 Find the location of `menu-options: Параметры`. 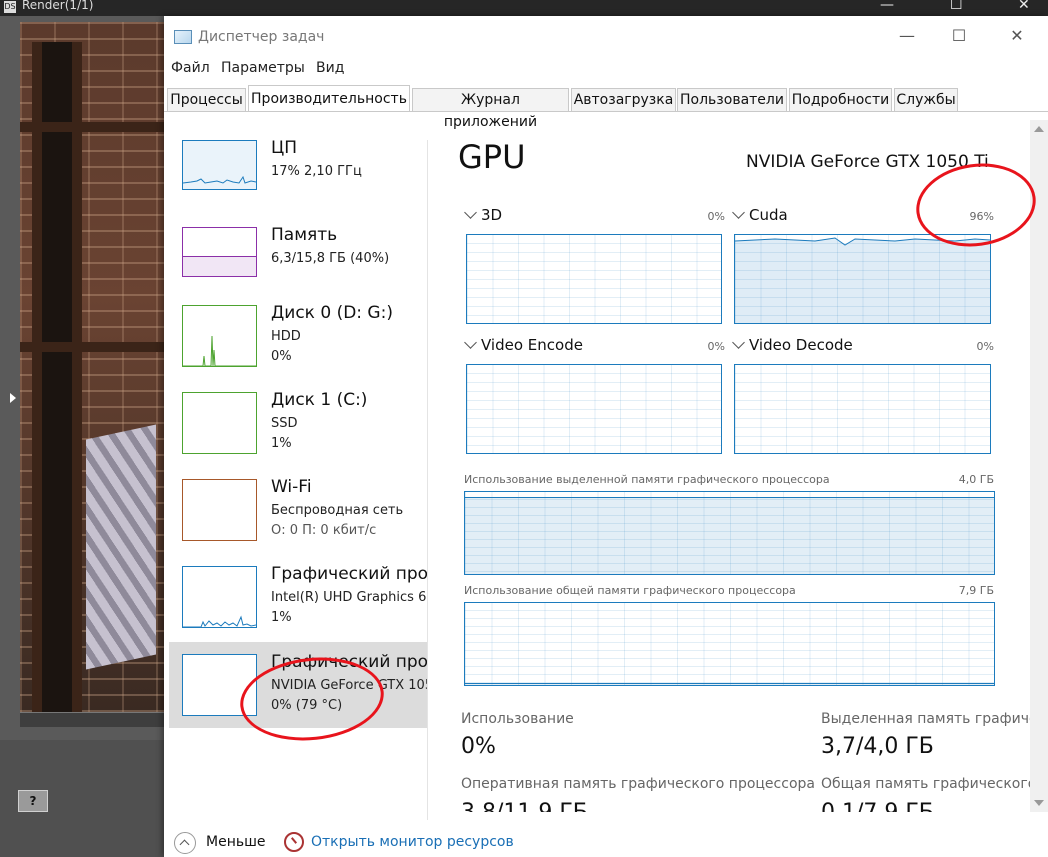

menu-options: Параметры is located at coordinates (263, 68).